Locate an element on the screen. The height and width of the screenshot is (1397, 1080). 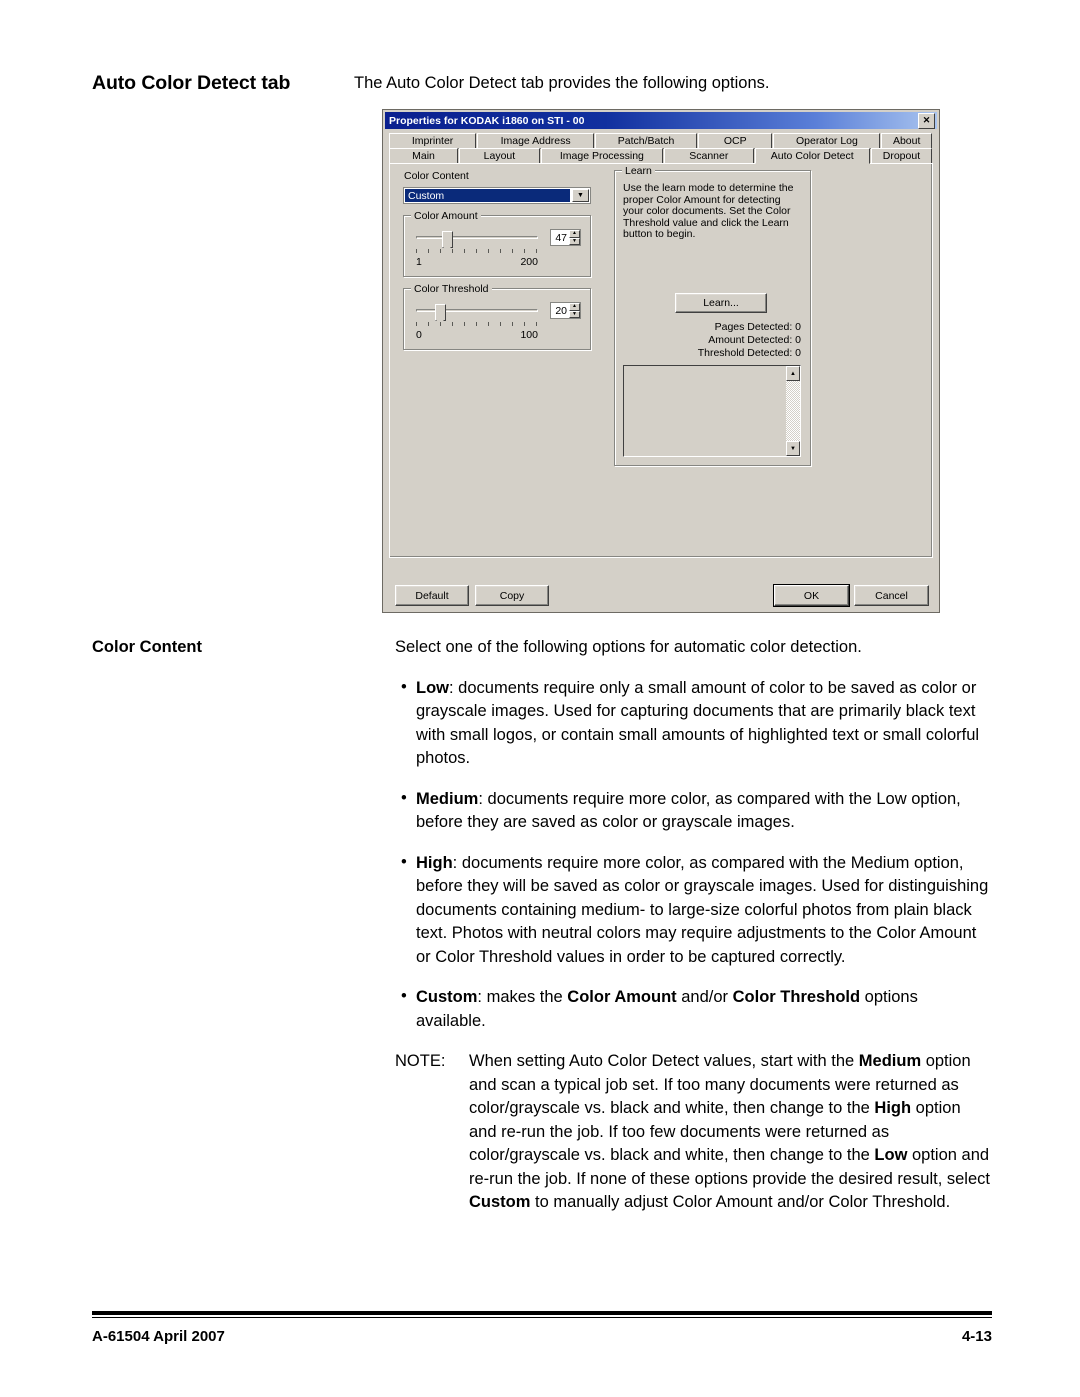
tab-image-address: Image Address is located at coordinates (536, 141).